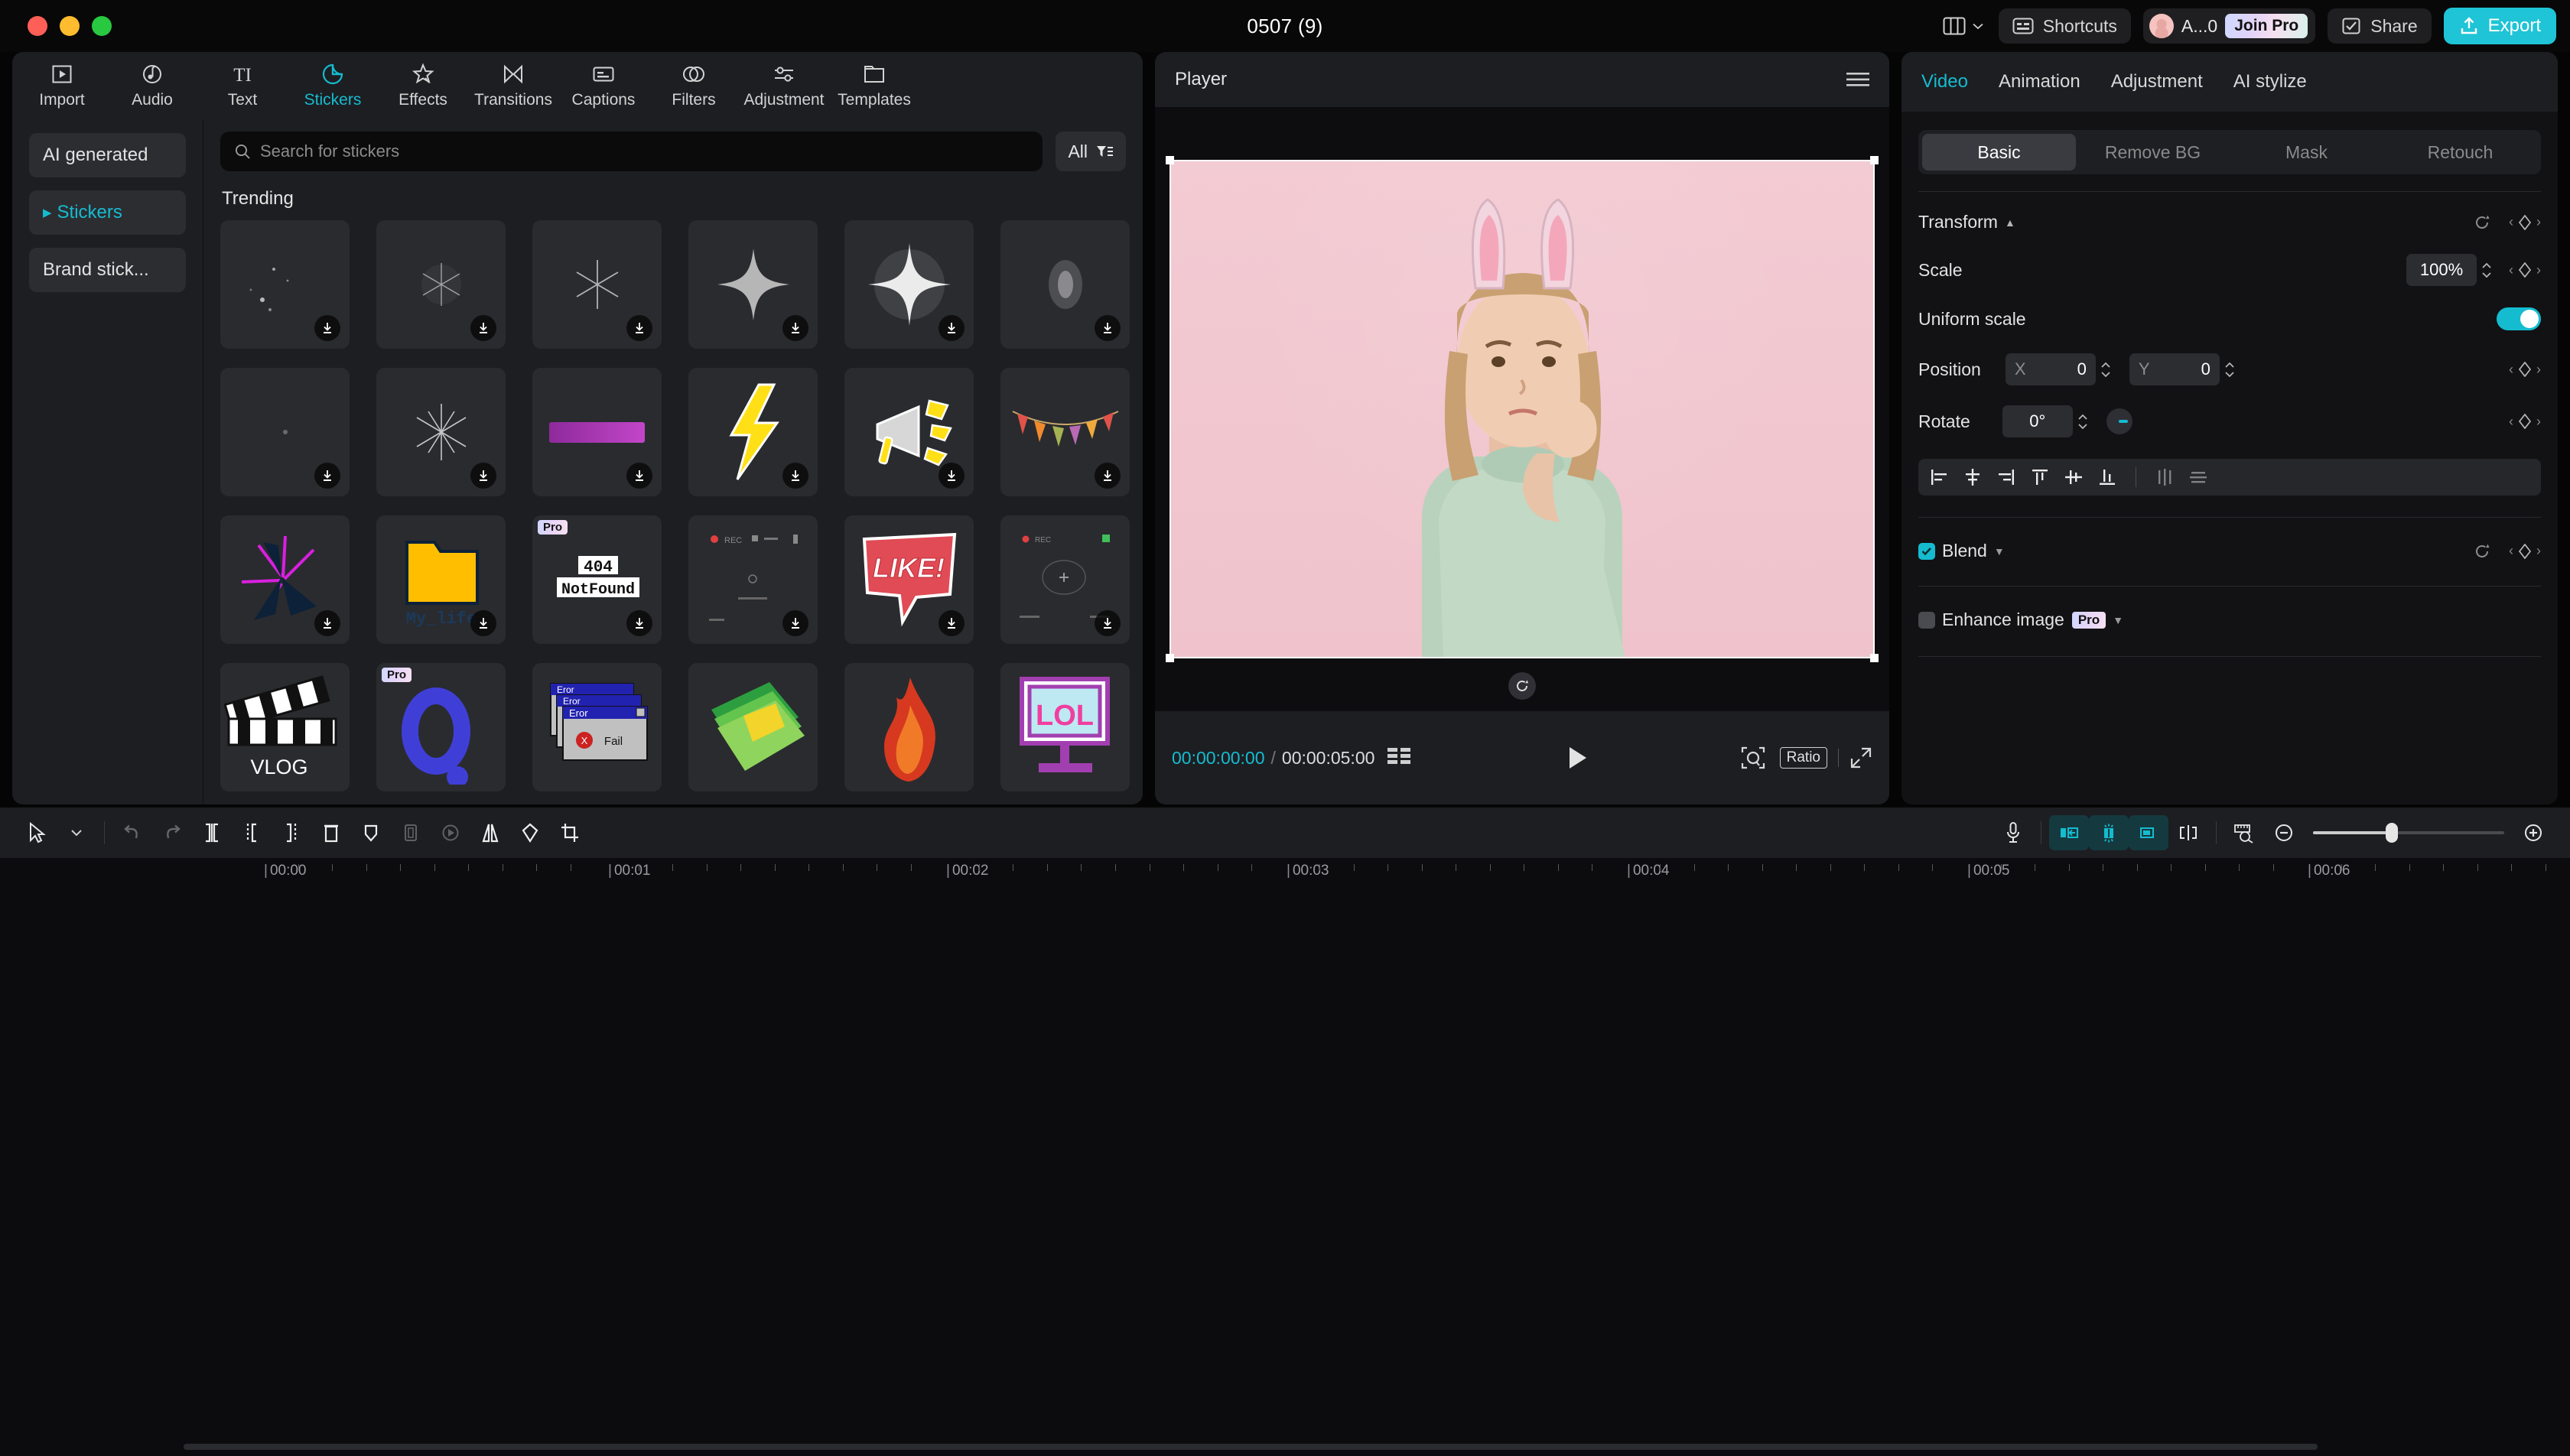 The width and height of the screenshot is (2570, 1456). Describe the element at coordinates (2006, 477) in the screenshot. I see `align-right-icon` at that location.